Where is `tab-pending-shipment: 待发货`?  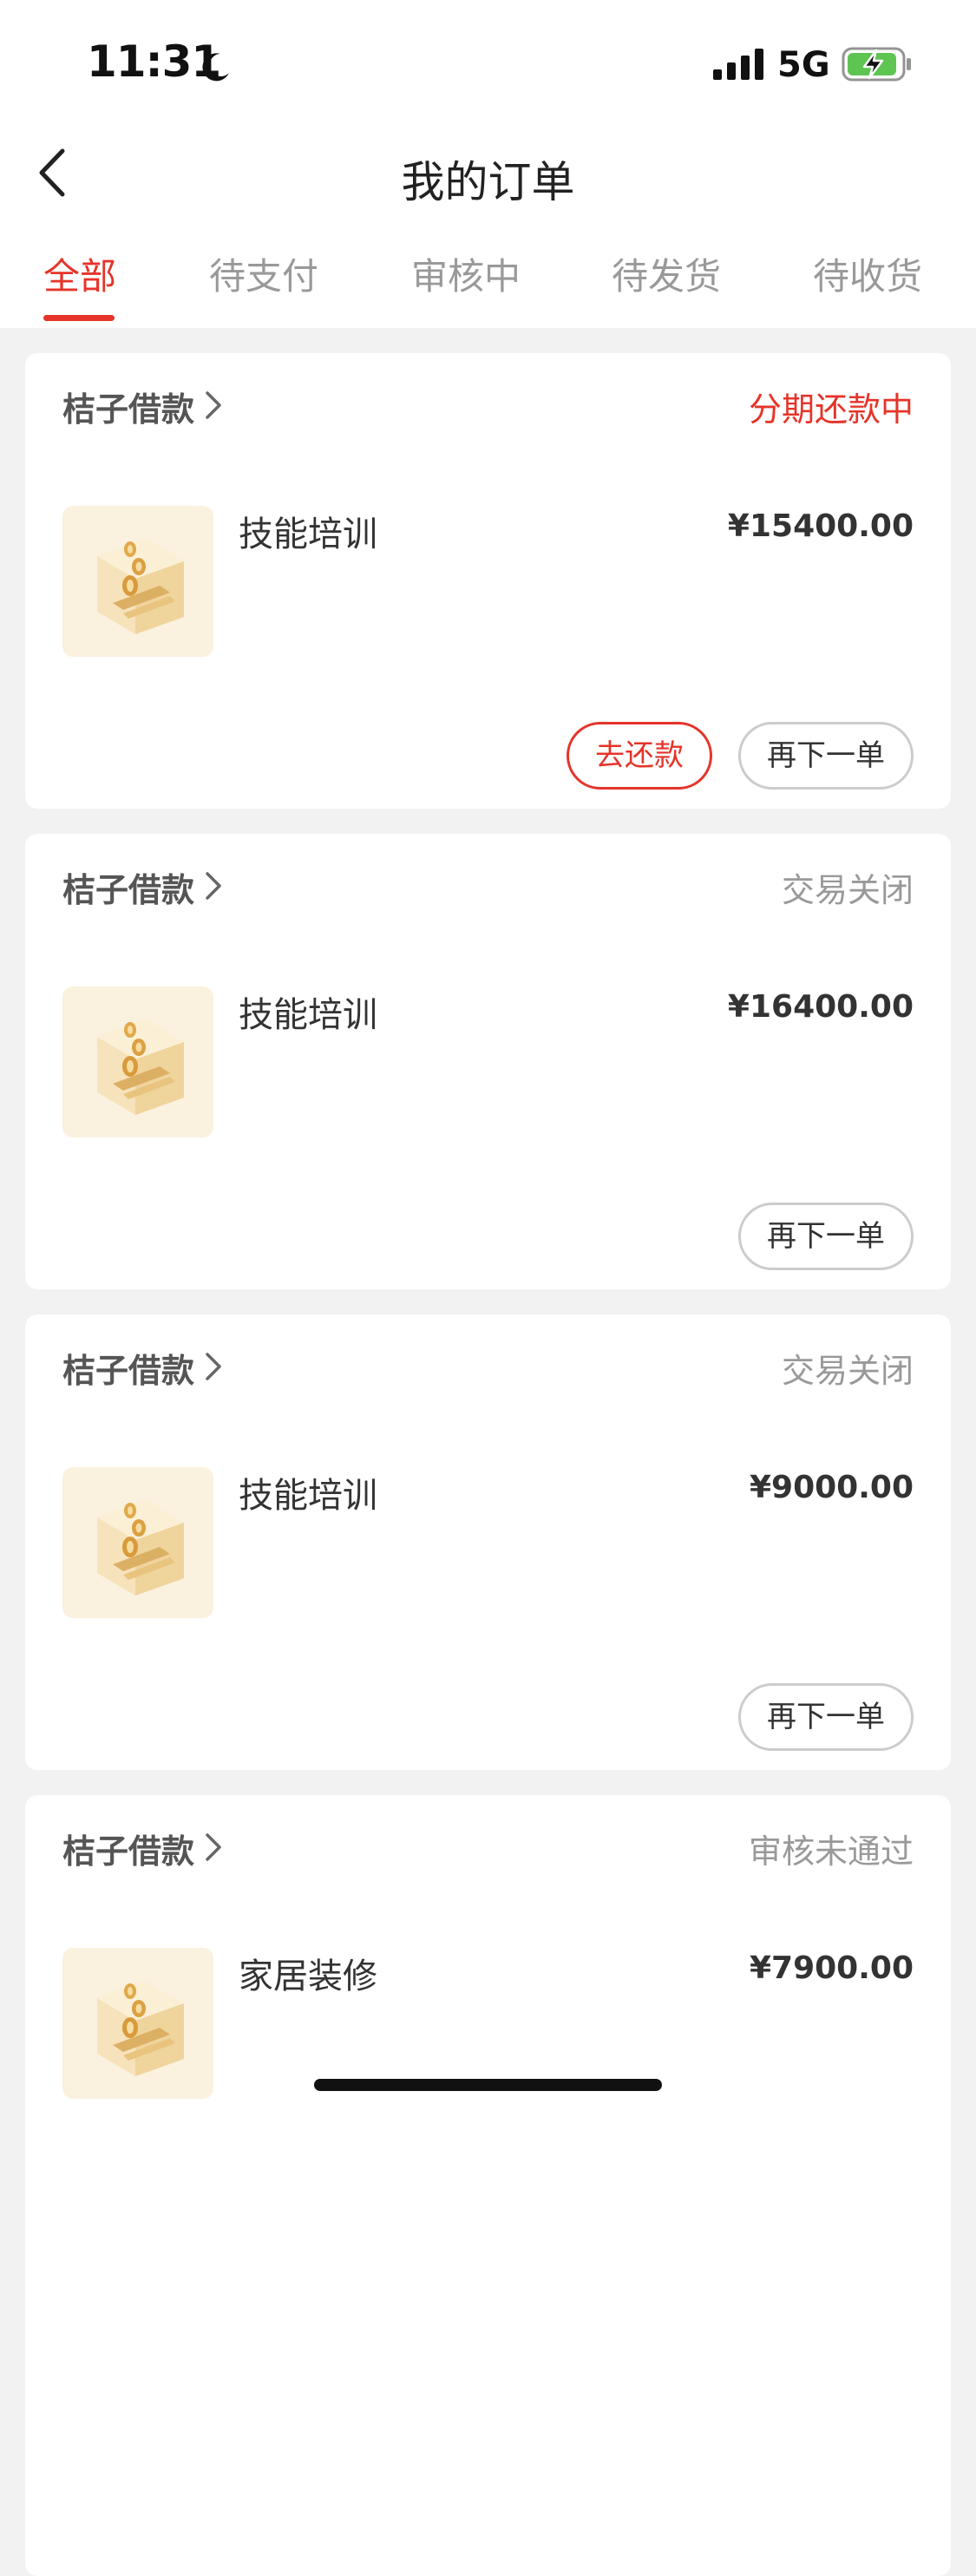 tab-pending-shipment: 待发货 is located at coordinates (666, 273).